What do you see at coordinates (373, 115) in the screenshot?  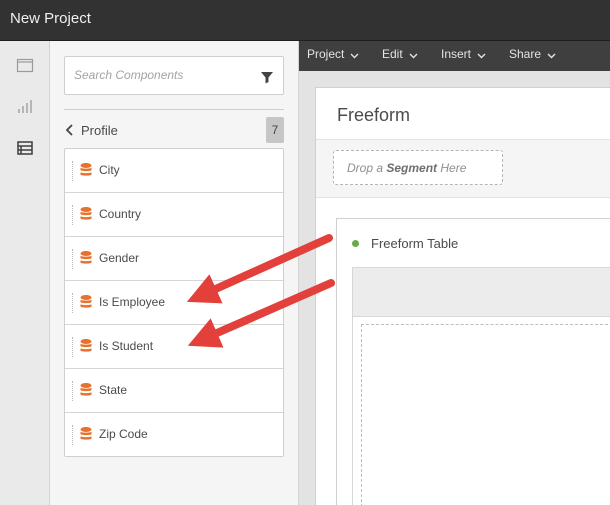 I see `panel-title: Freeform` at bounding box center [373, 115].